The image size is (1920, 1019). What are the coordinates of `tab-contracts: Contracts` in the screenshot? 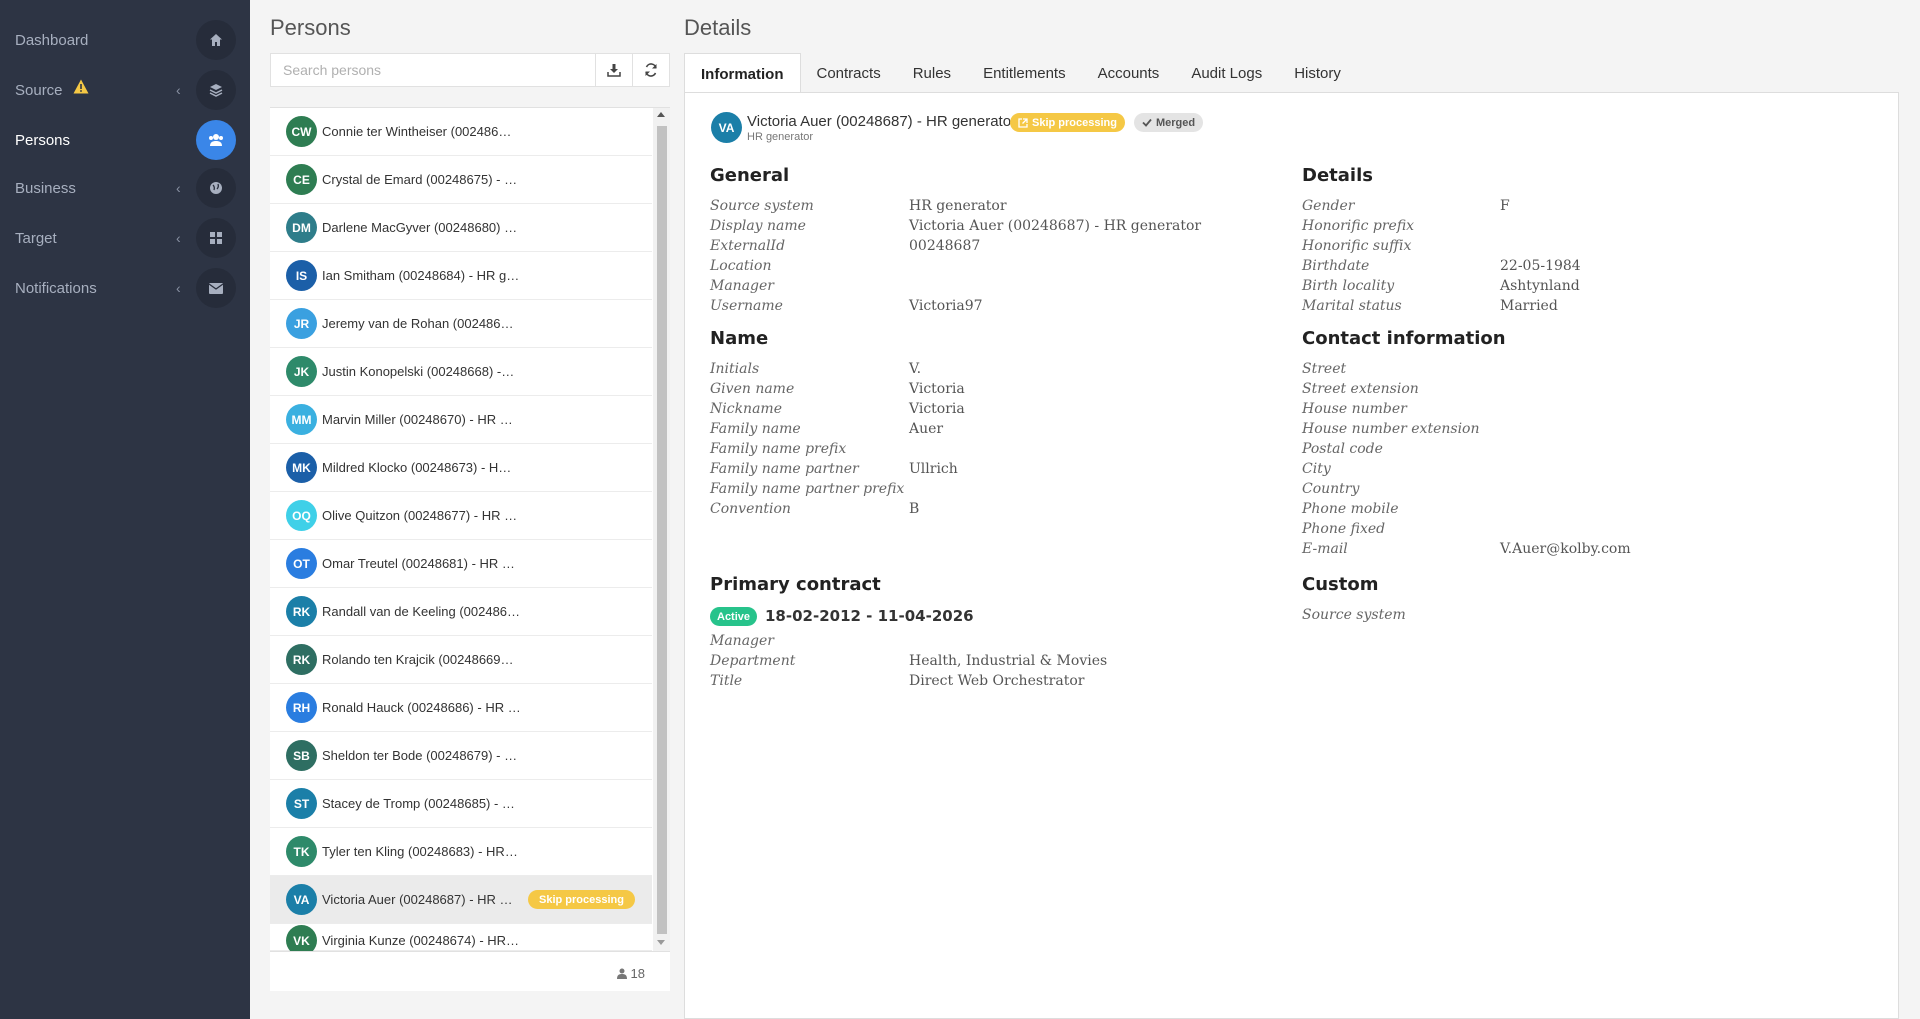 It's located at (849, 73).